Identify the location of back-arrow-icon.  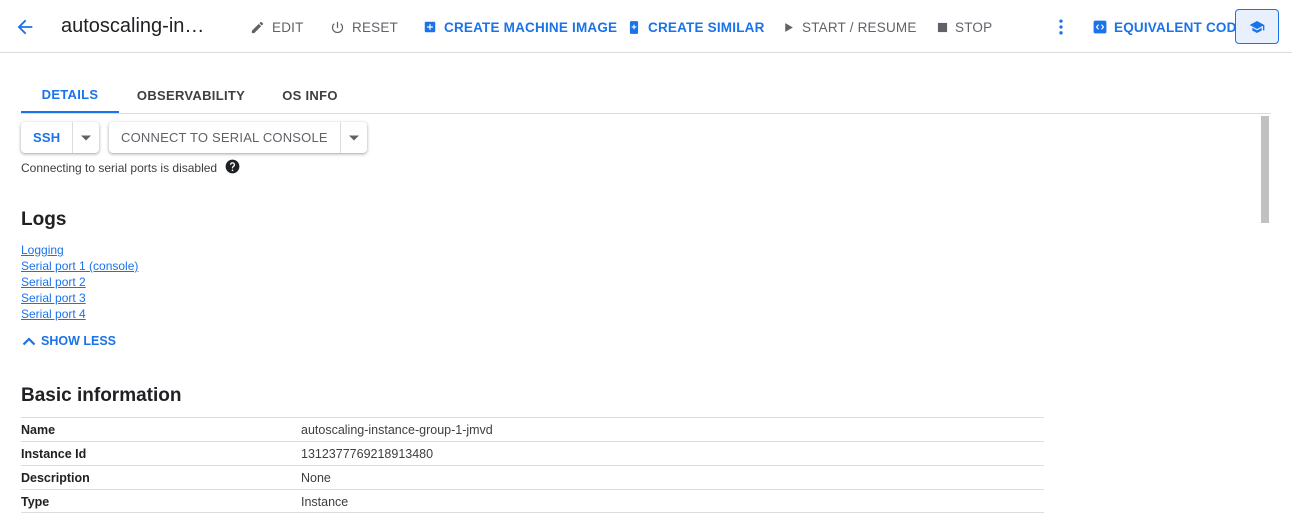
(25, 27).